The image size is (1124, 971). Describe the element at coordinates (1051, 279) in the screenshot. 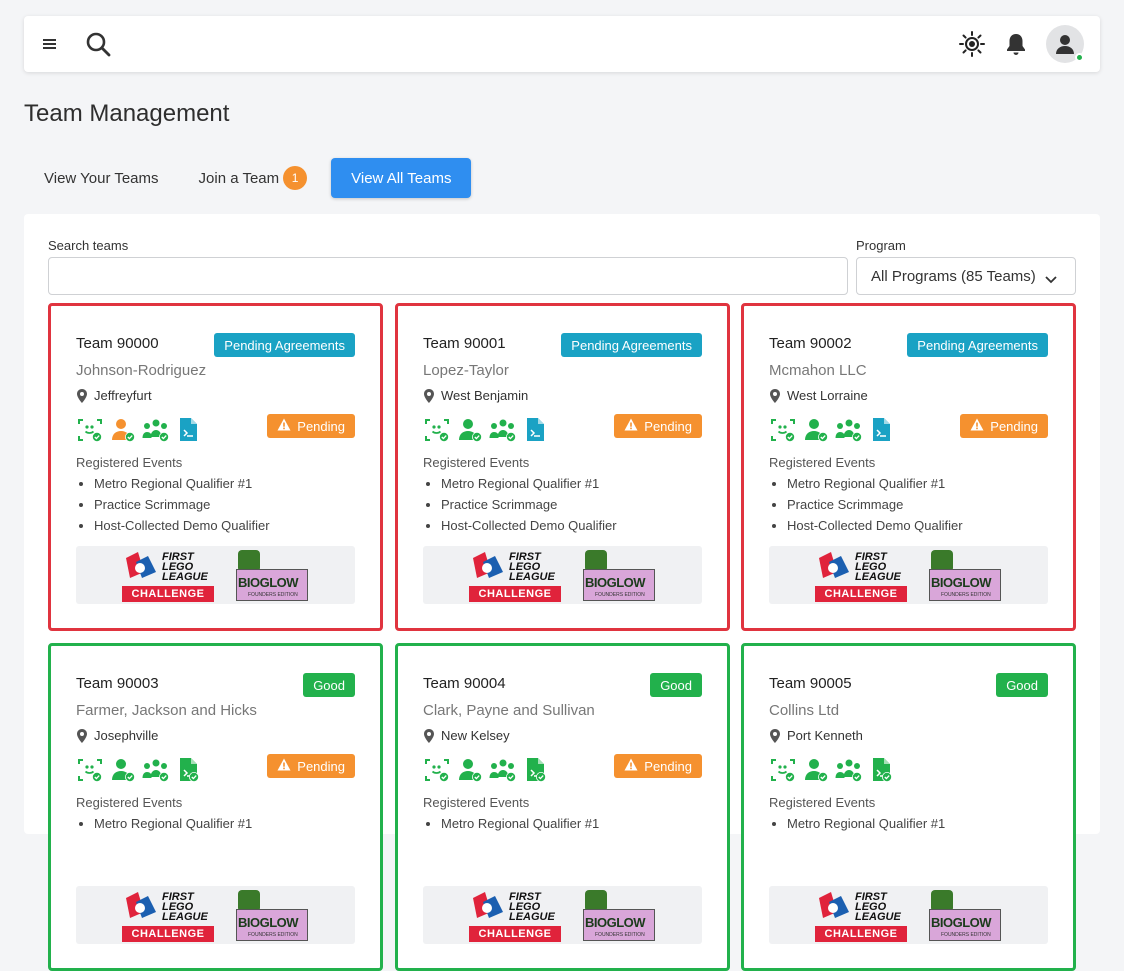

I see `chevron-down-icon` at that location.